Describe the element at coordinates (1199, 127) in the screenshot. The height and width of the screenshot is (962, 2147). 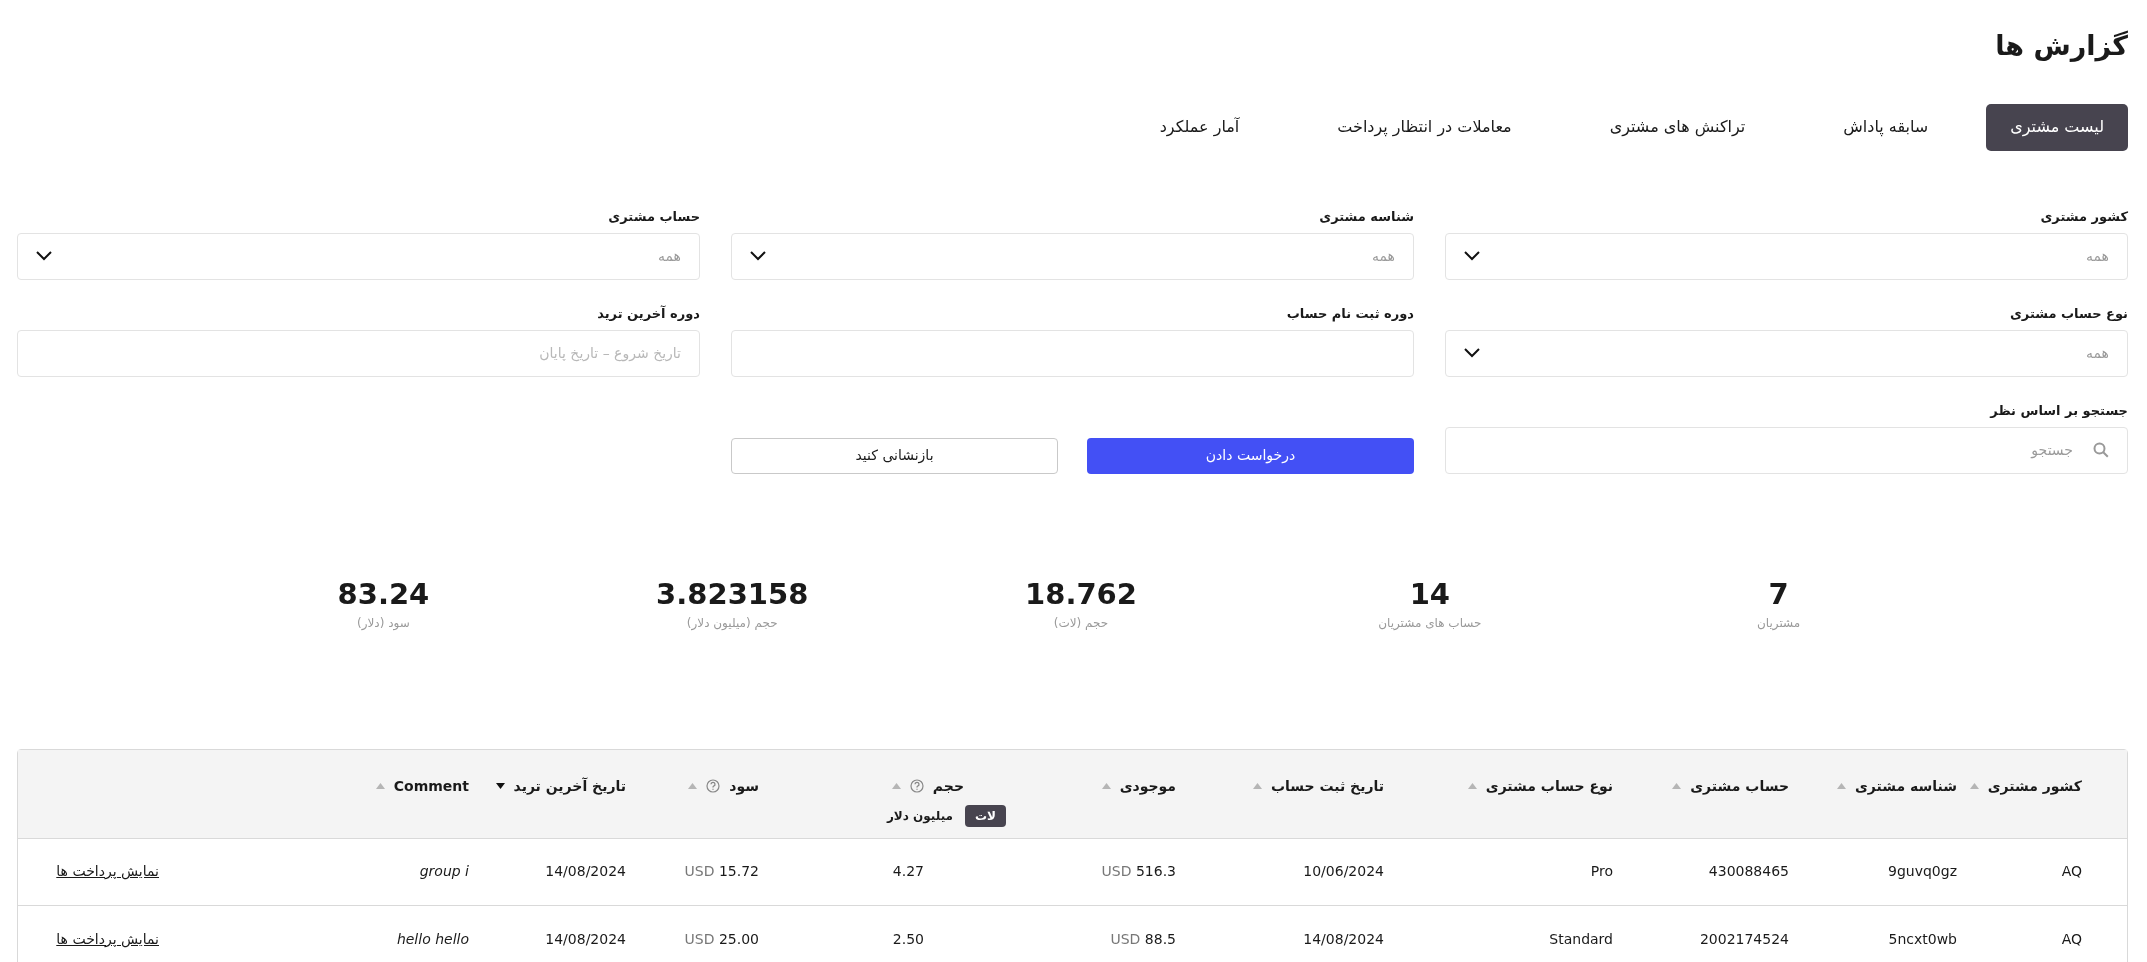
I see `tab: آمار عملکرد` at that location.